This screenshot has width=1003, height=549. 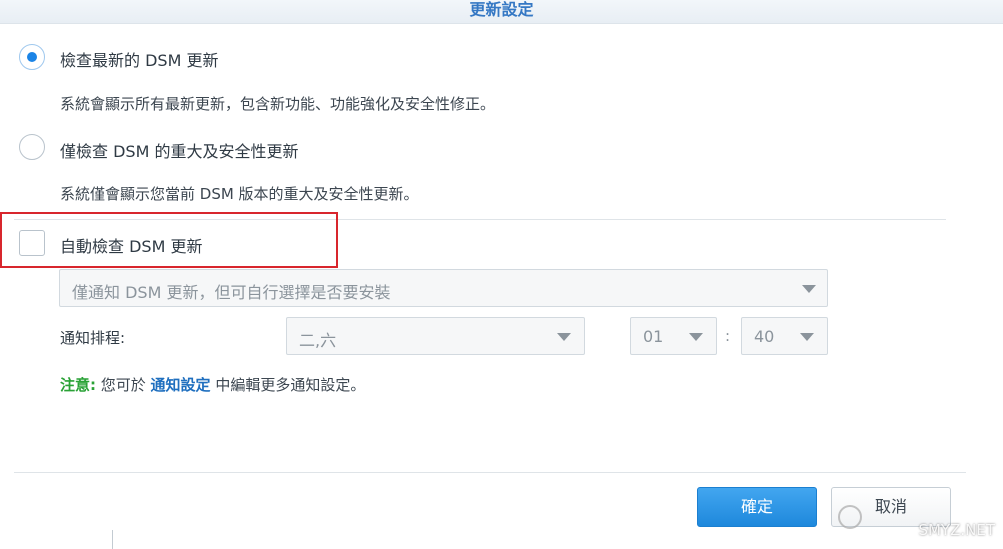 What do you see at coordinates (850, 517) in the screenshot?
I see `watermark-logo-icon` at bounding box center [850, 517].